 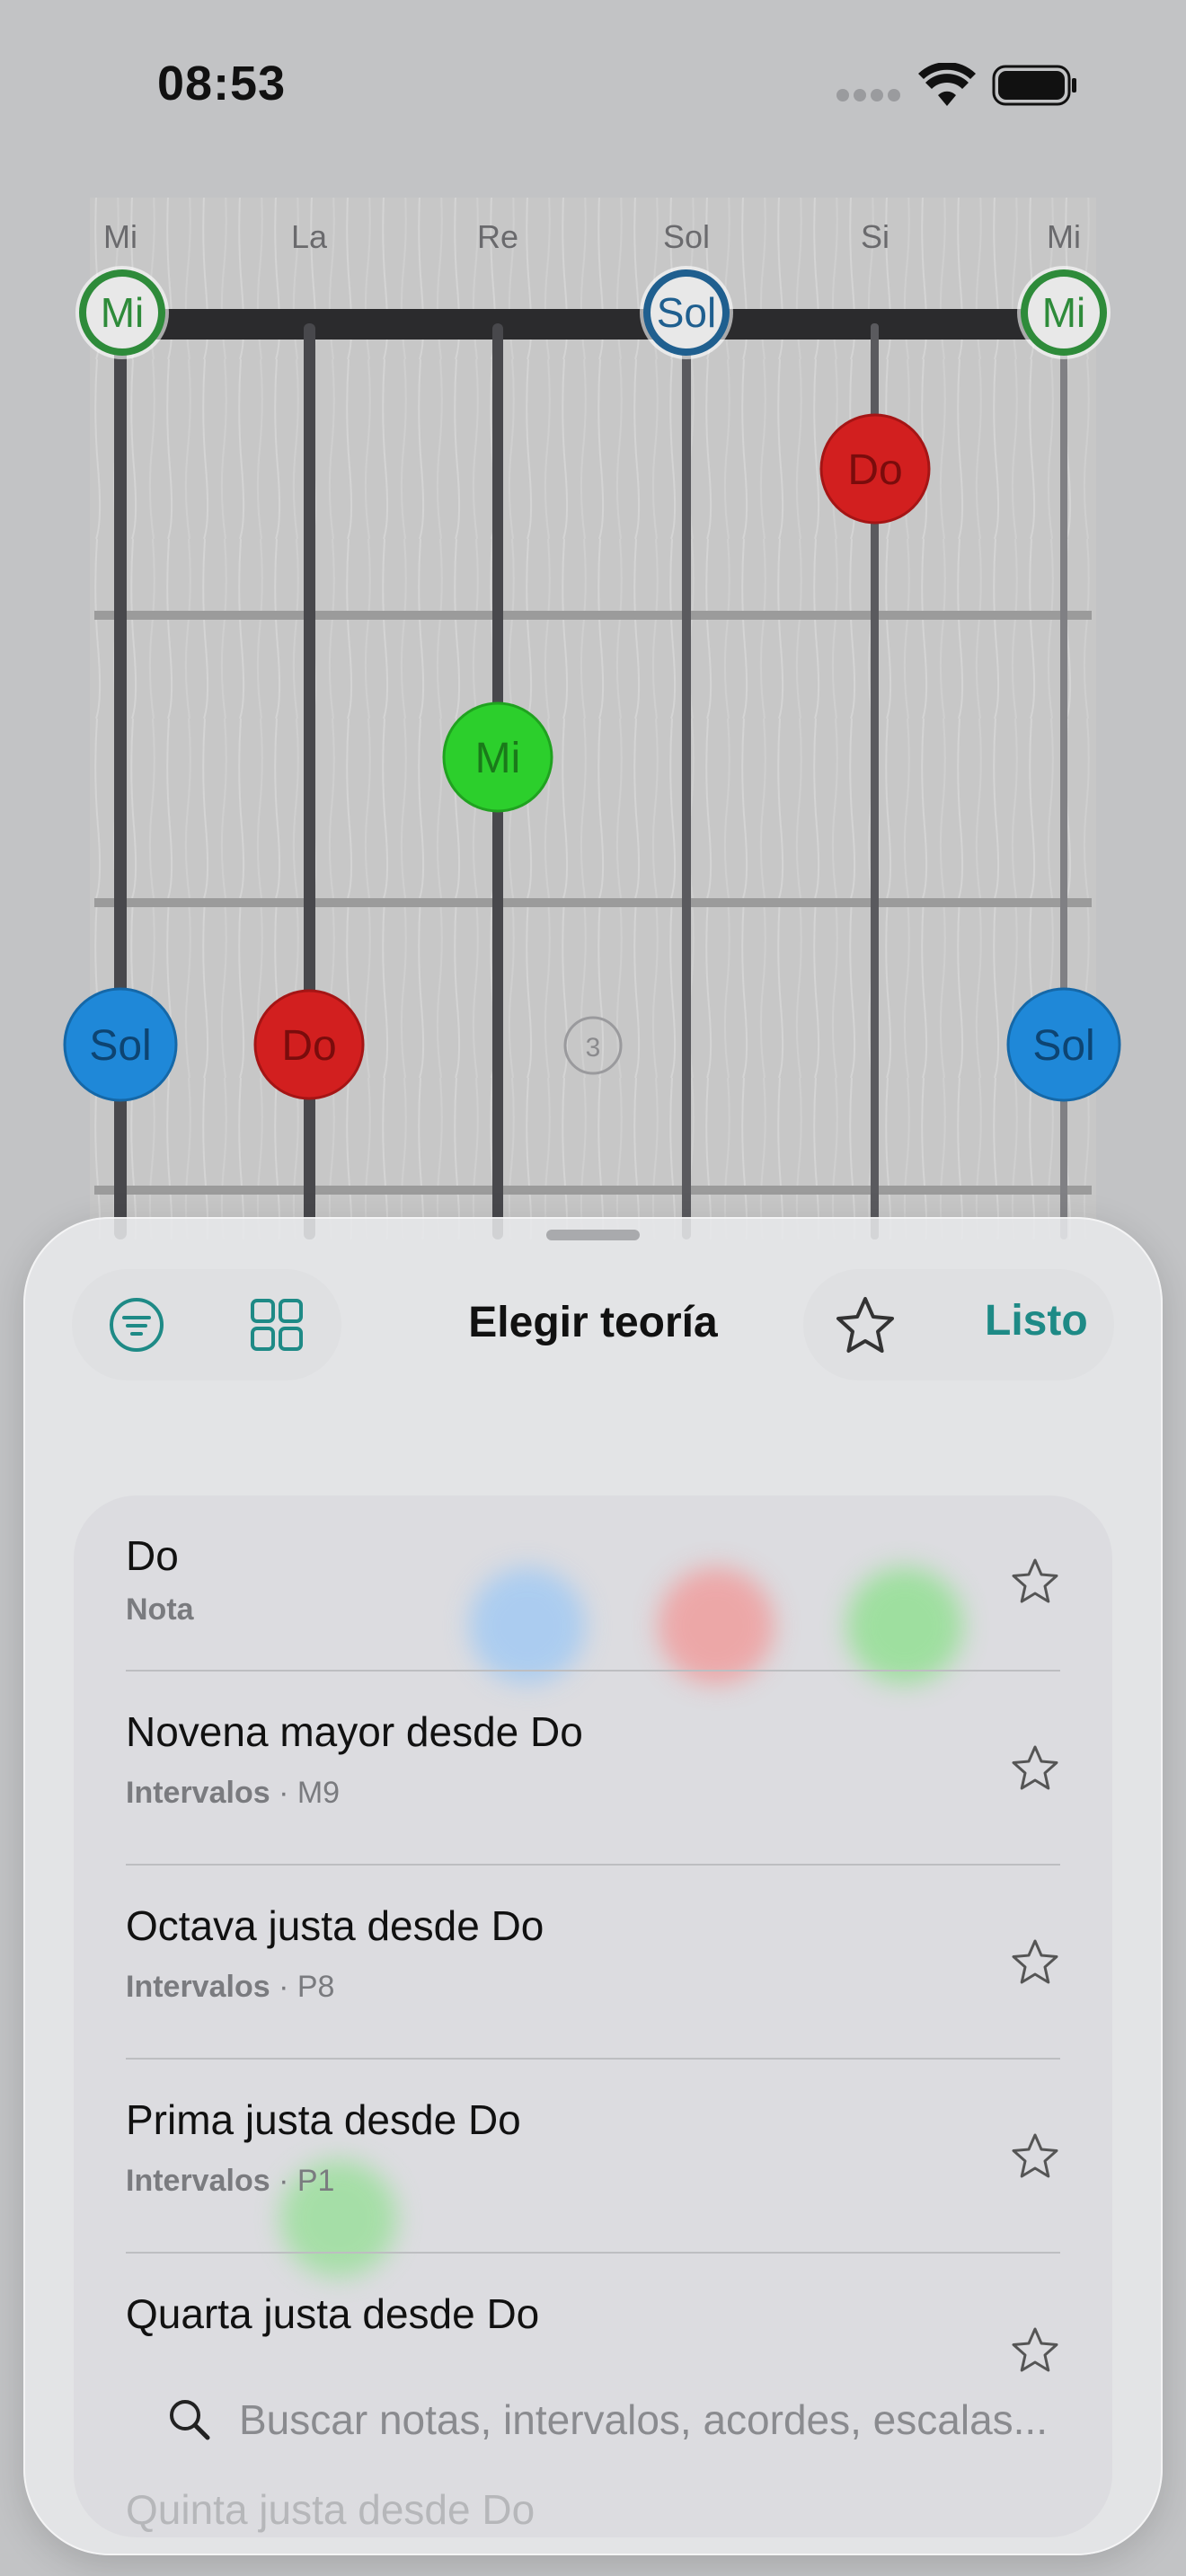 I want to click on item-detail: M9, so click(x=318, y=1793).